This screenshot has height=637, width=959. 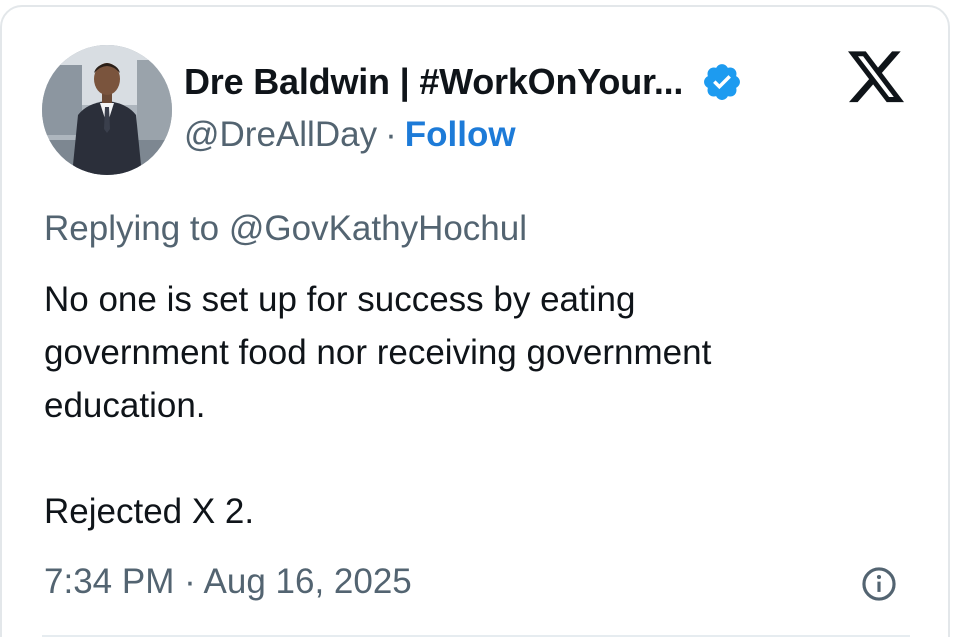 I want to click on author-avatar, so click(x=107, y=110).